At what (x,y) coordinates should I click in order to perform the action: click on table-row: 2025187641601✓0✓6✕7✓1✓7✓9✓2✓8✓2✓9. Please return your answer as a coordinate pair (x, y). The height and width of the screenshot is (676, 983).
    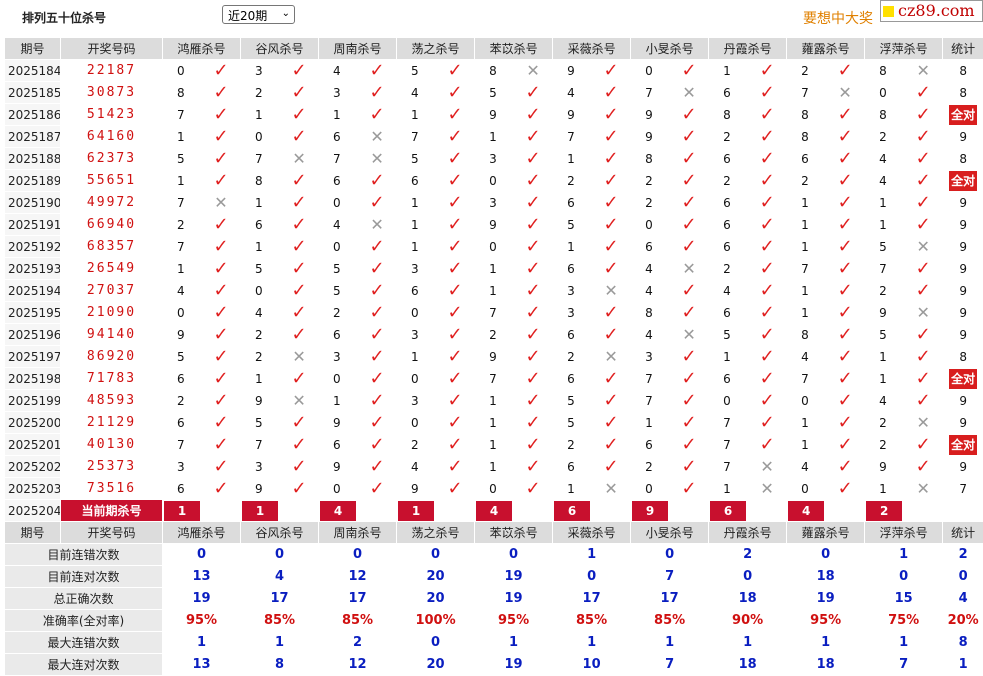
    Looking at the image, I should click on (494, 137).